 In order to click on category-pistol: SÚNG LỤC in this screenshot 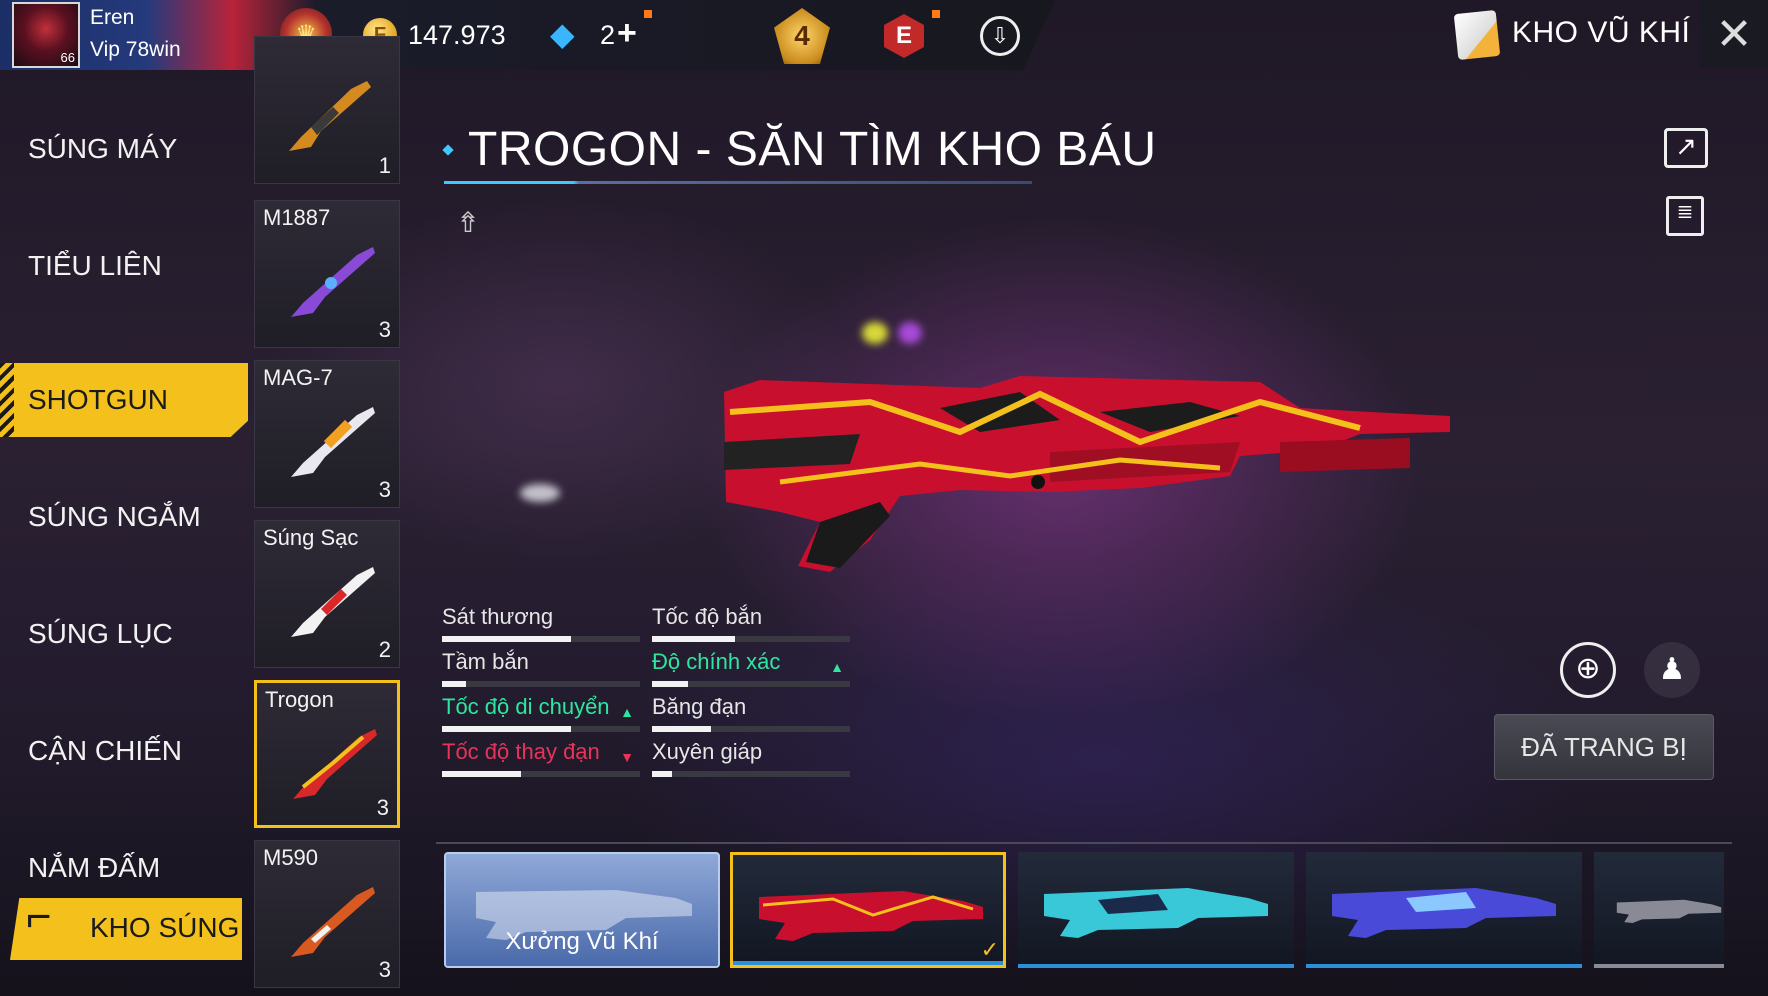, I will do `click(124, 634)`.